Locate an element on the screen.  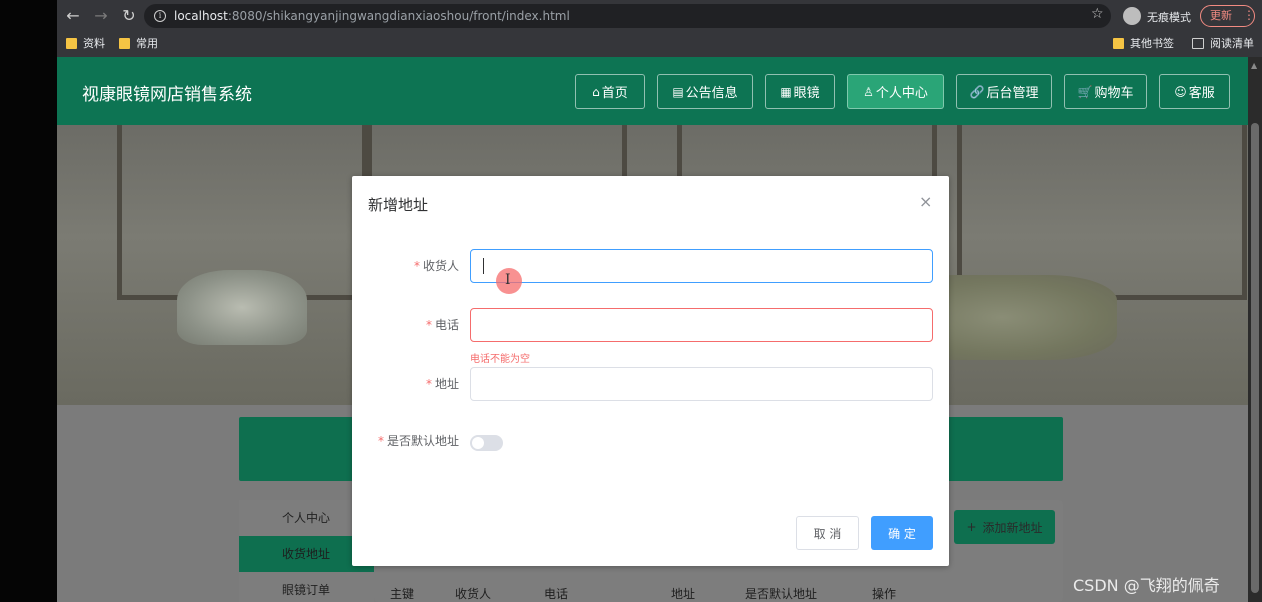
confirm-button: 确 定 is located at coordinates (902, 533).